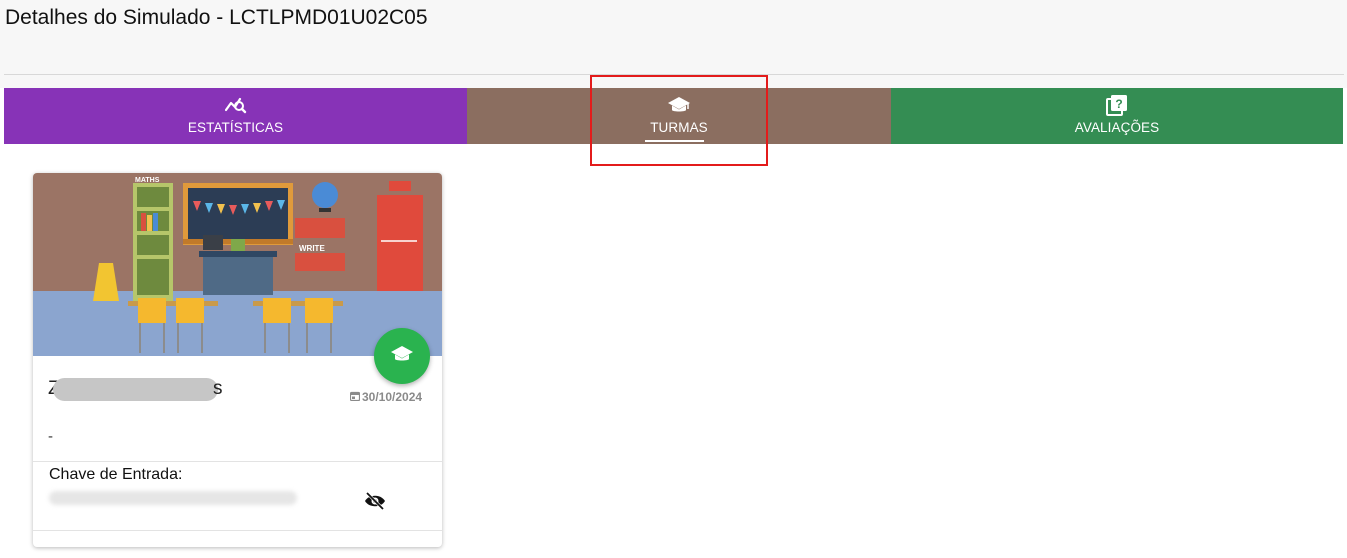  Describe the element at coordinates (173, 498) in the screenshot. I see `entry-key-value-redacted` at that location.